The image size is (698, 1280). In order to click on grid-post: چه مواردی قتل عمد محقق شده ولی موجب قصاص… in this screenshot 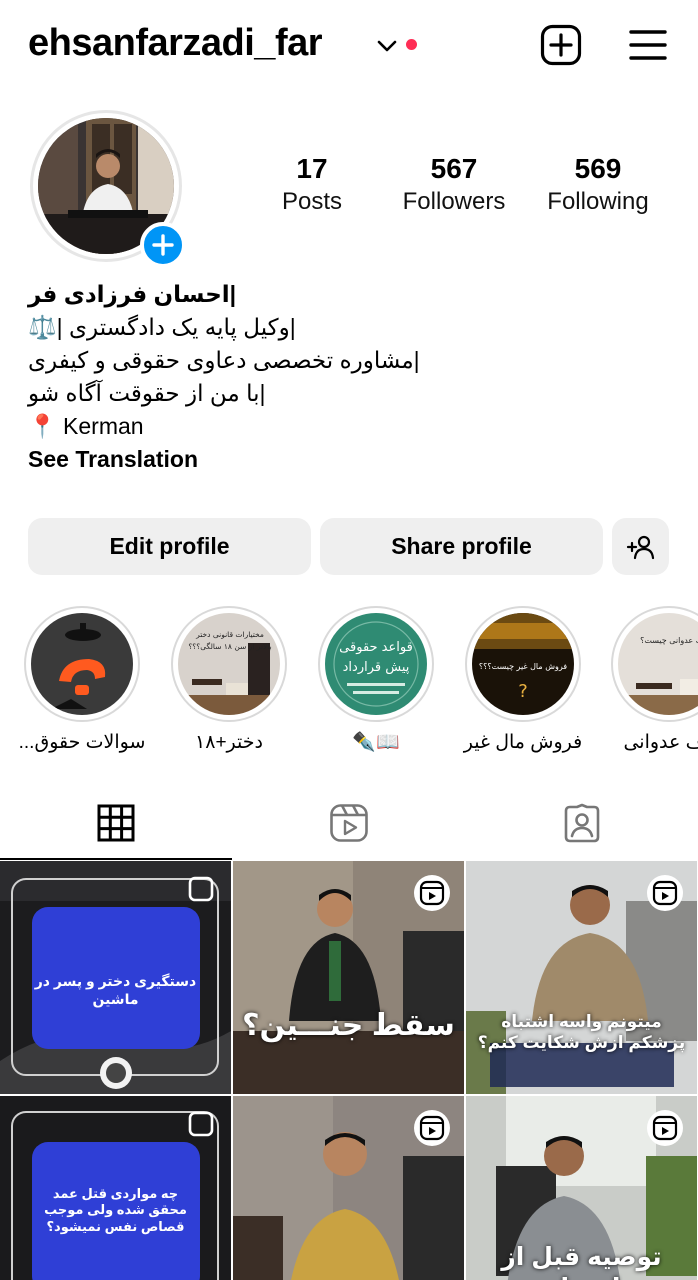, I will do `click(115, 1188)`.